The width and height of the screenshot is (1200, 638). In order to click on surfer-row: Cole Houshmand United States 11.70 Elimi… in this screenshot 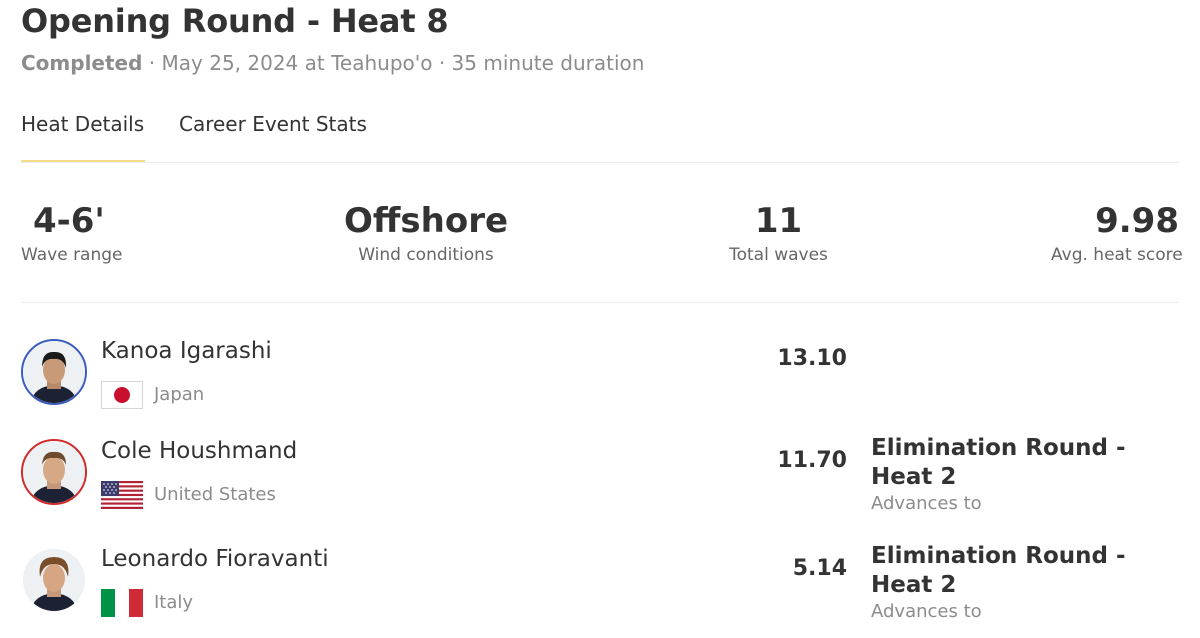, I will do `click(600, 474)`.